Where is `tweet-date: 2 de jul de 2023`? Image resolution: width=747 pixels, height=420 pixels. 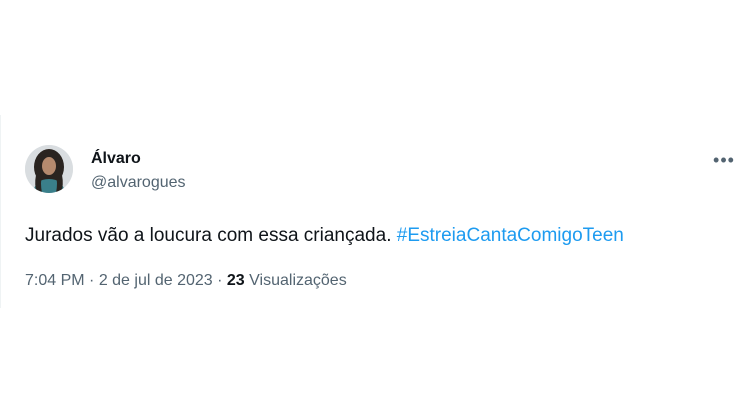
tweet-date: 2 de jul de 2023 is located at coordinates (156, 280).